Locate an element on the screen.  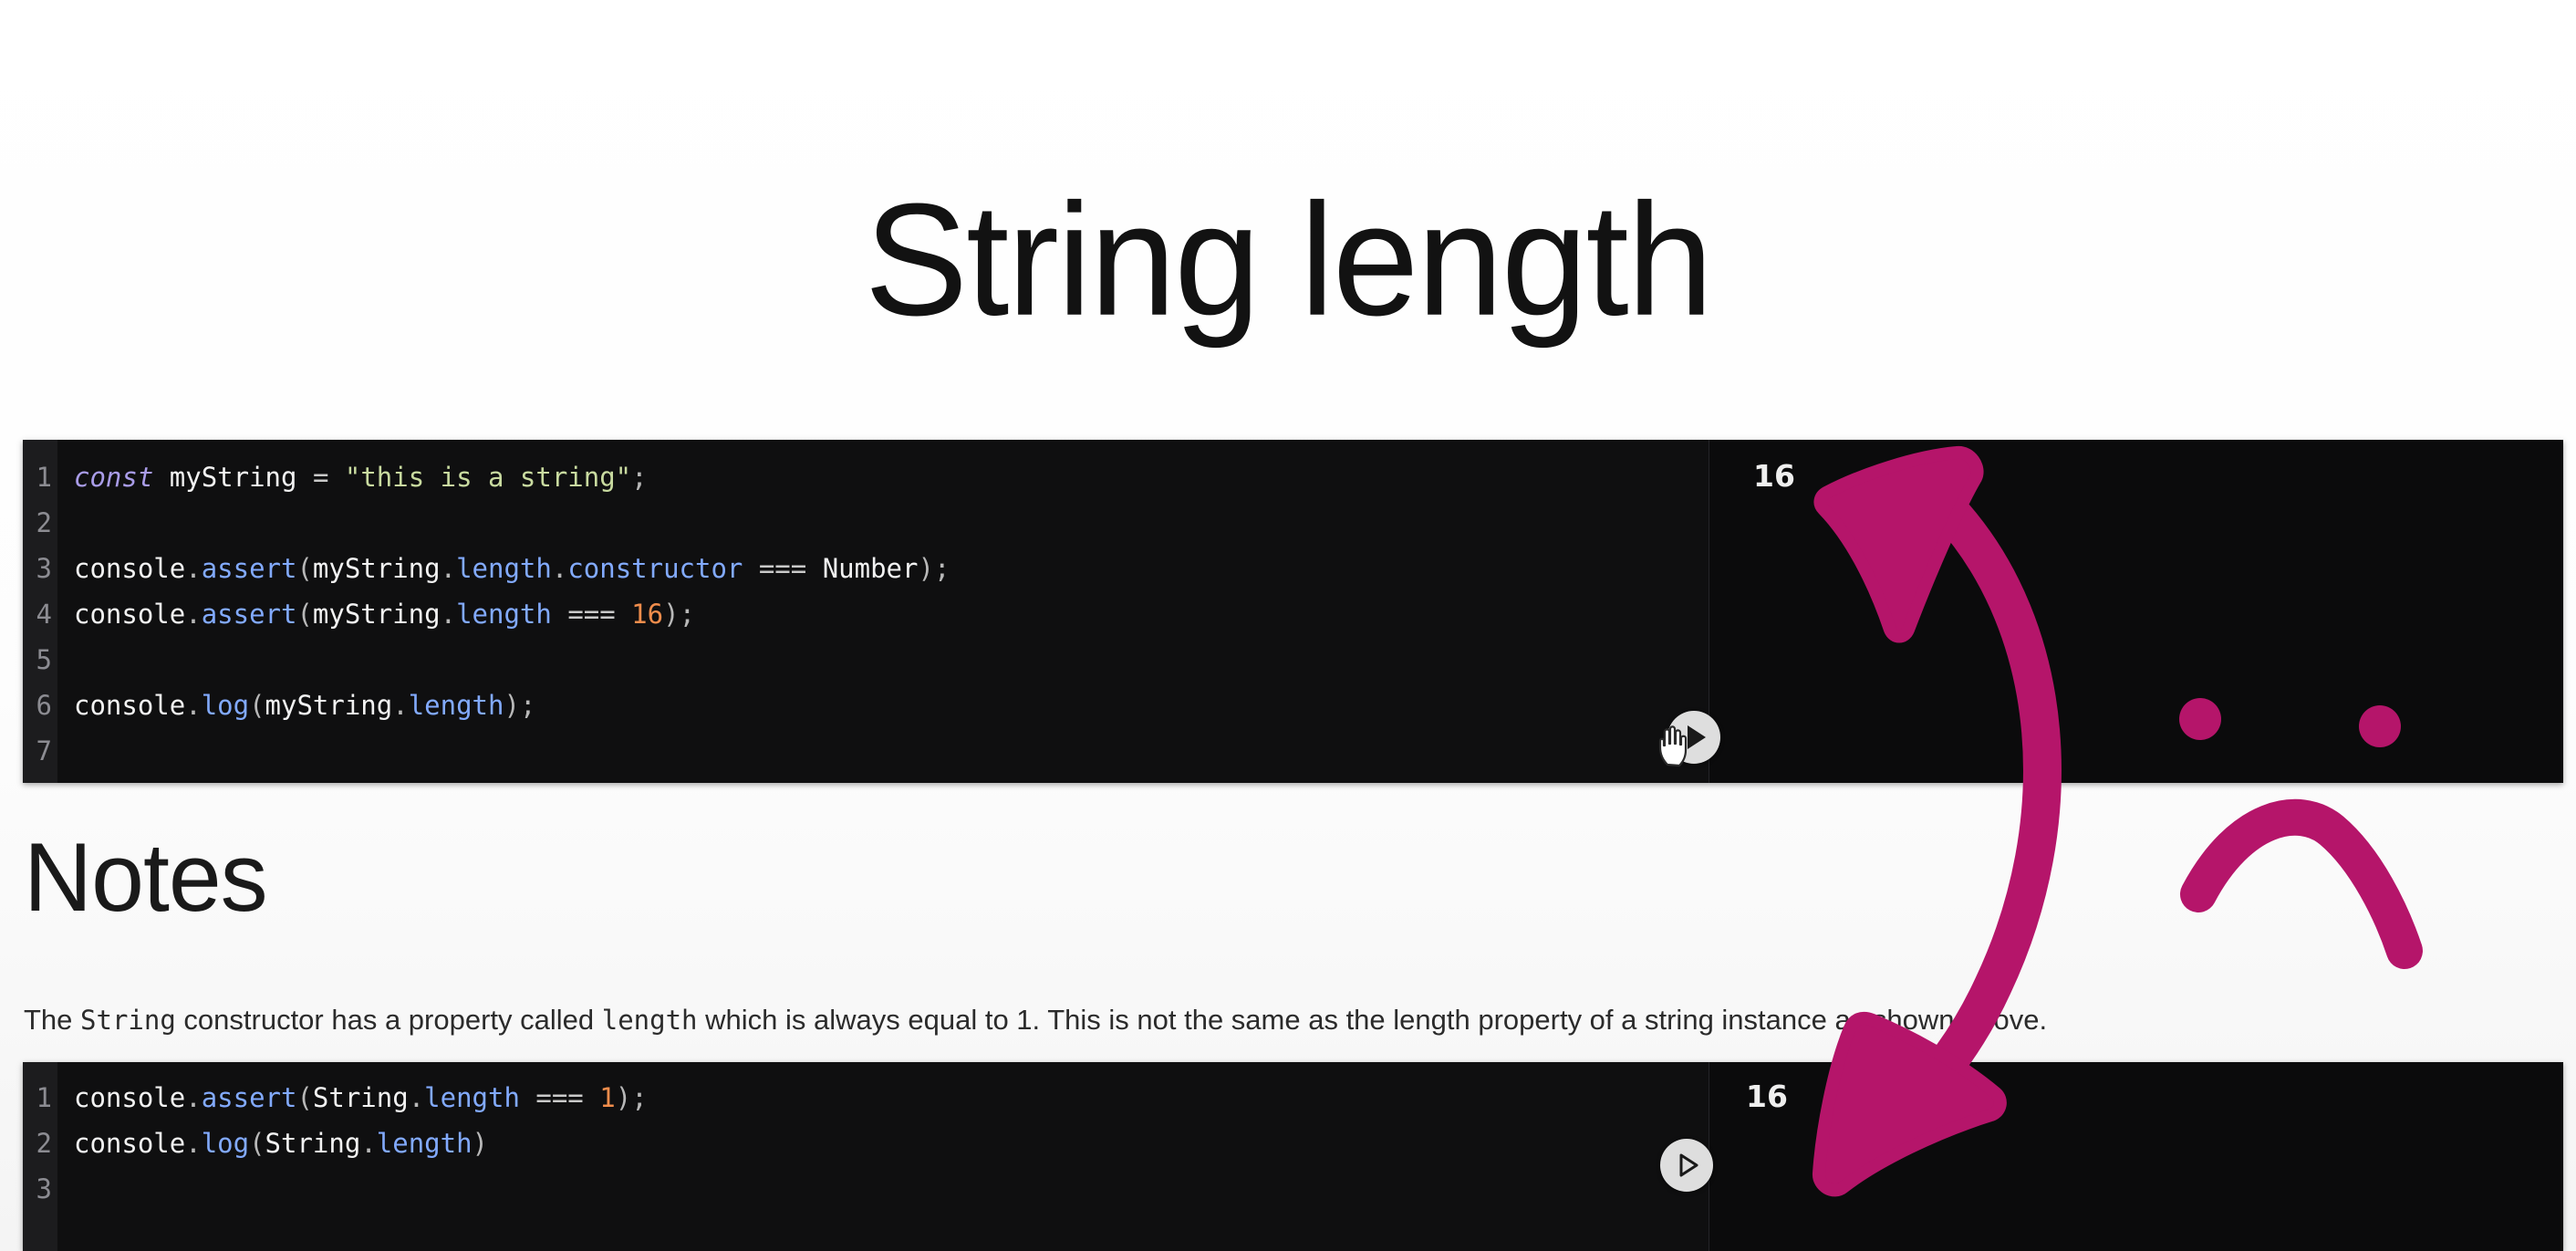
code-line: const myString = "this is a string"; is located at coordinates (891, 477).